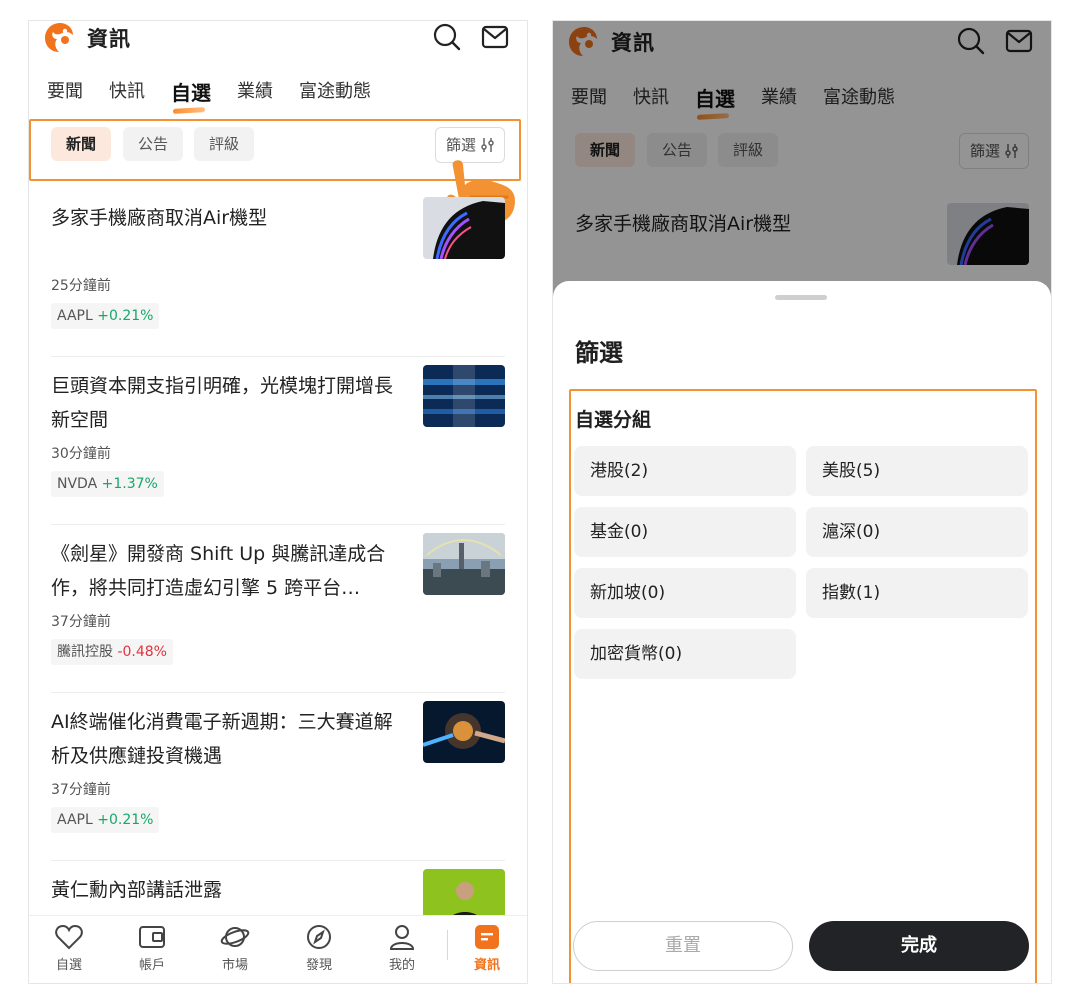 The image size is (1080, 1004). I want to click on stock-change: -0.48%, so click(142, 652).